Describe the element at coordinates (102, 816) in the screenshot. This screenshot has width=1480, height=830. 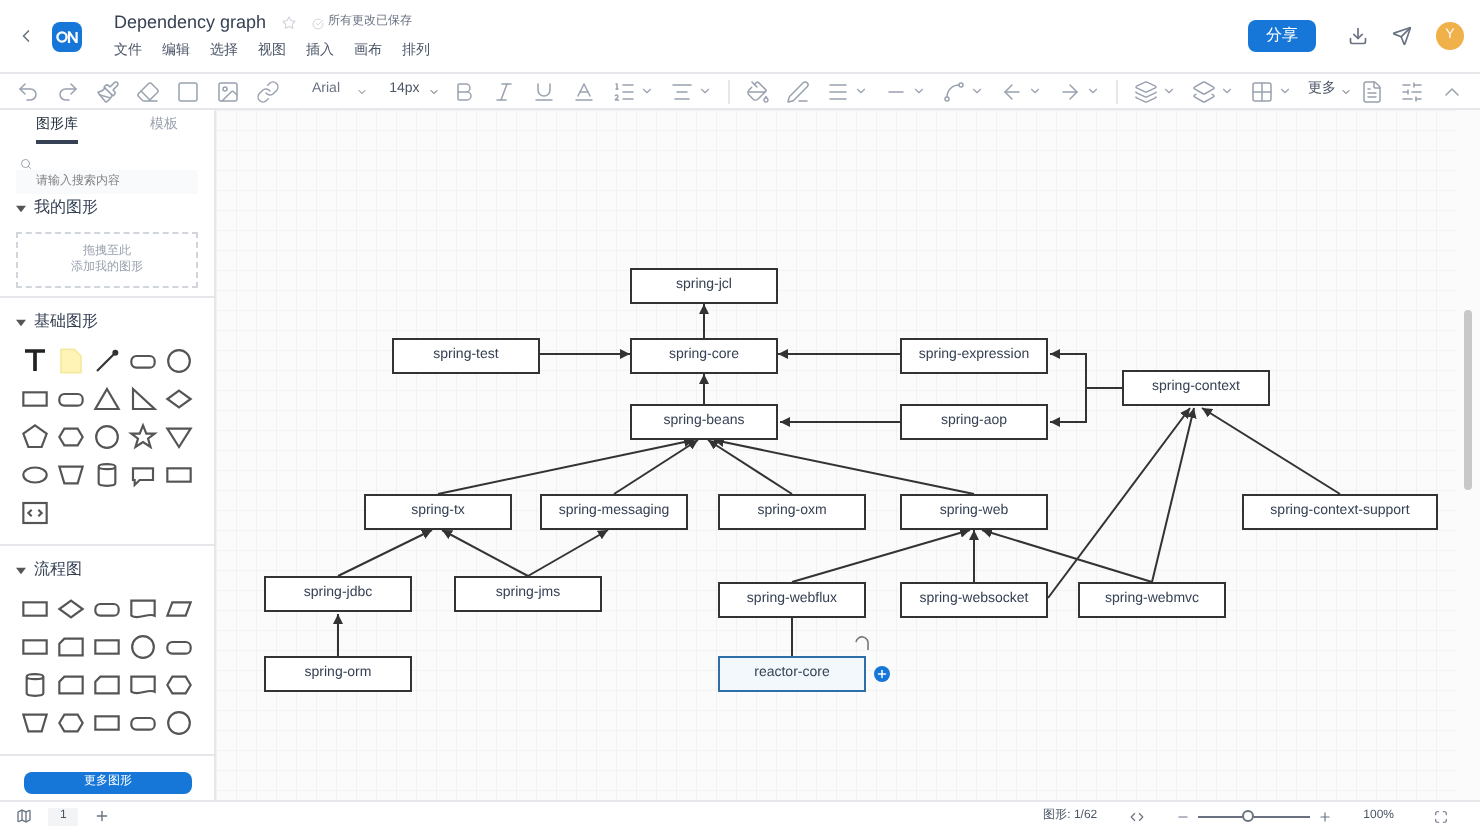
I see `add-page-icon` at that location.